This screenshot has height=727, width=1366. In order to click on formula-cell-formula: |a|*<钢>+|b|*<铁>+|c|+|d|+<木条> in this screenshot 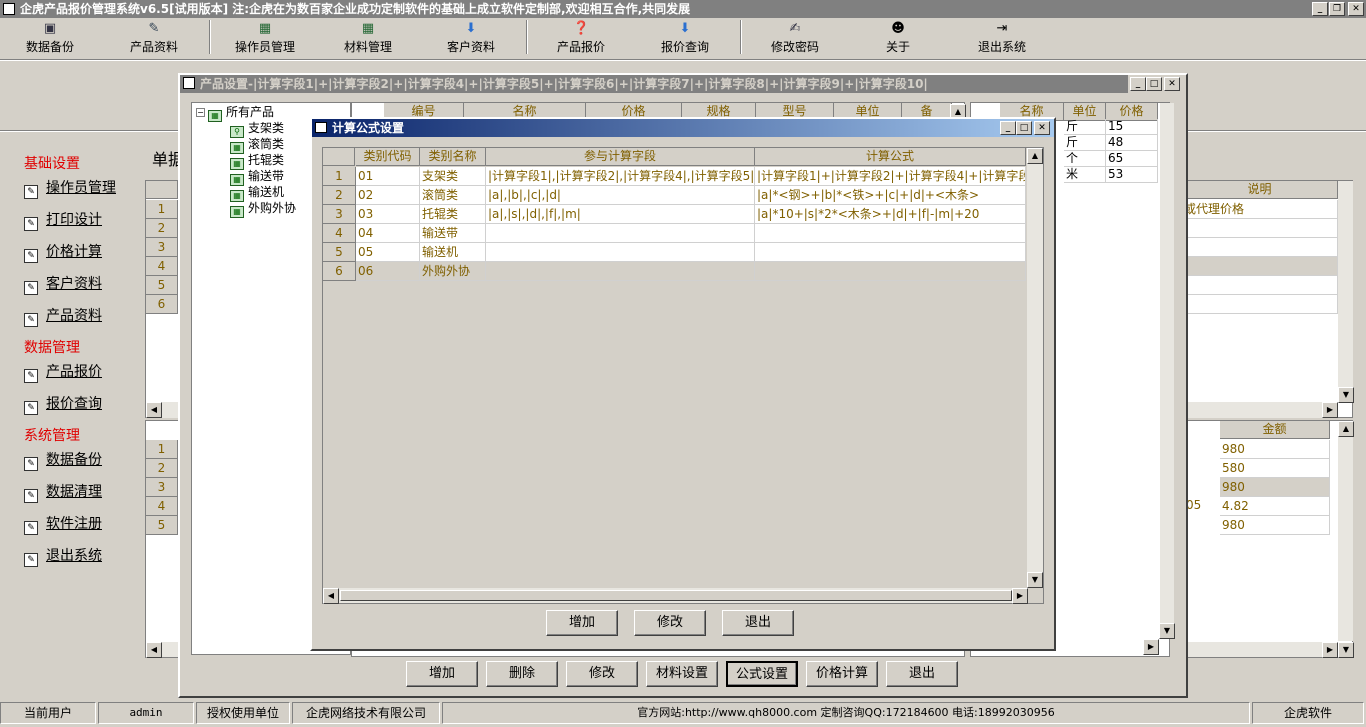, I will do `click(890, 195)`.